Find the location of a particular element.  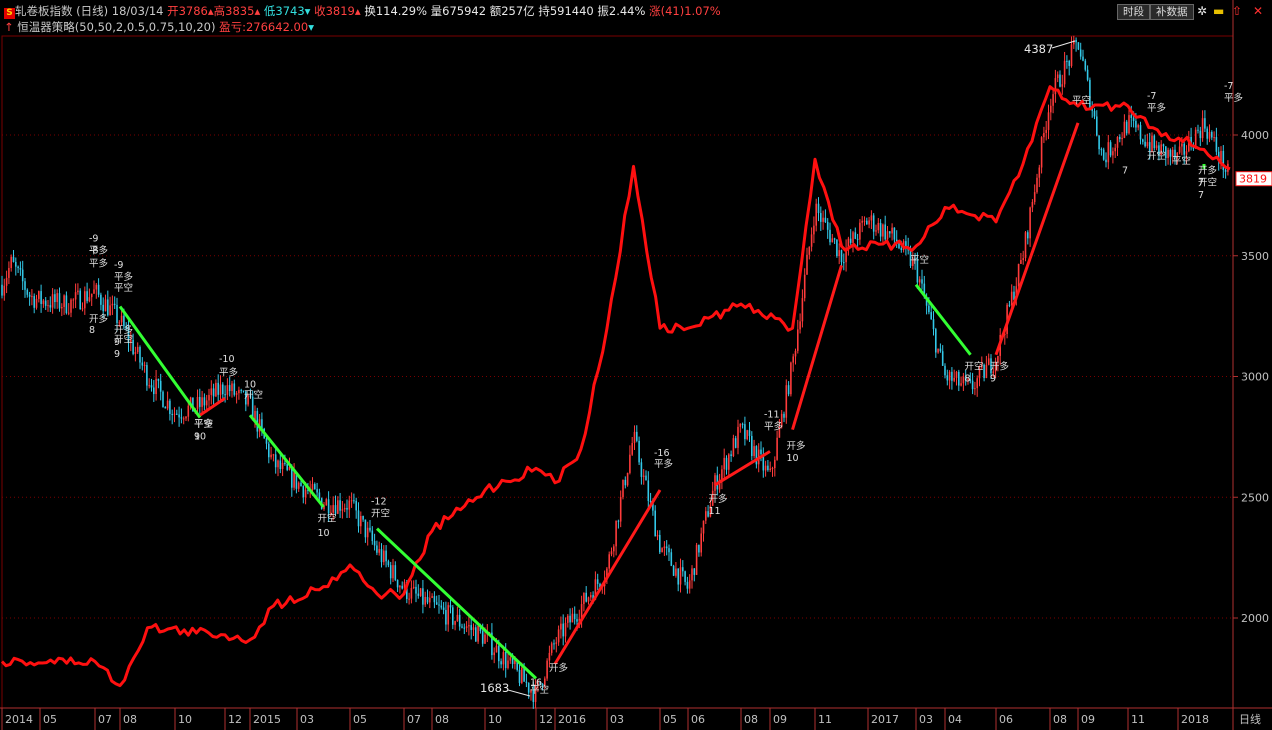

strategy-params: (50,50,2,0.5,0.75,10,20) is located at coordinates (145, 27).